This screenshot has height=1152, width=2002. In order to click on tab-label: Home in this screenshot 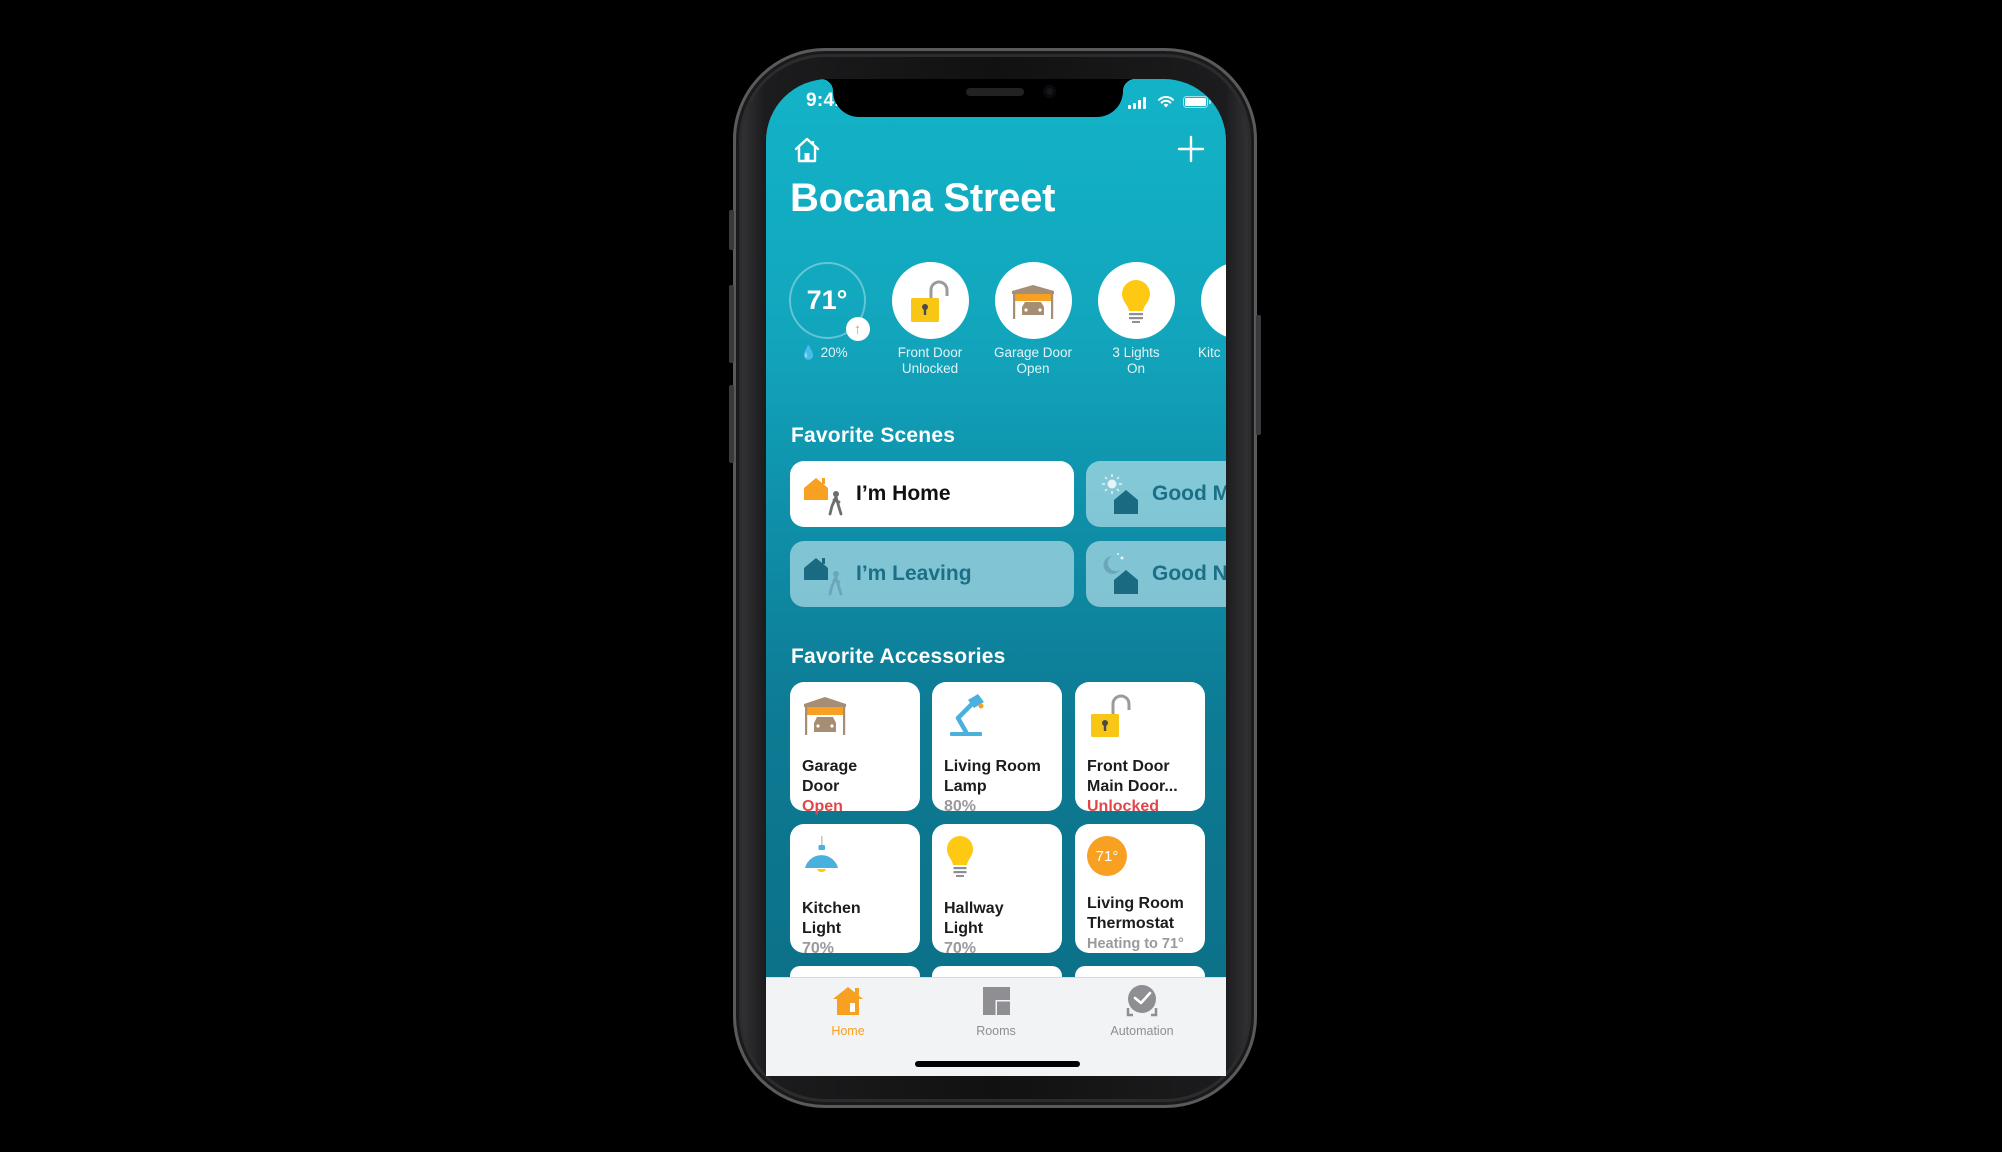, I will do `click(848, 1031)`.